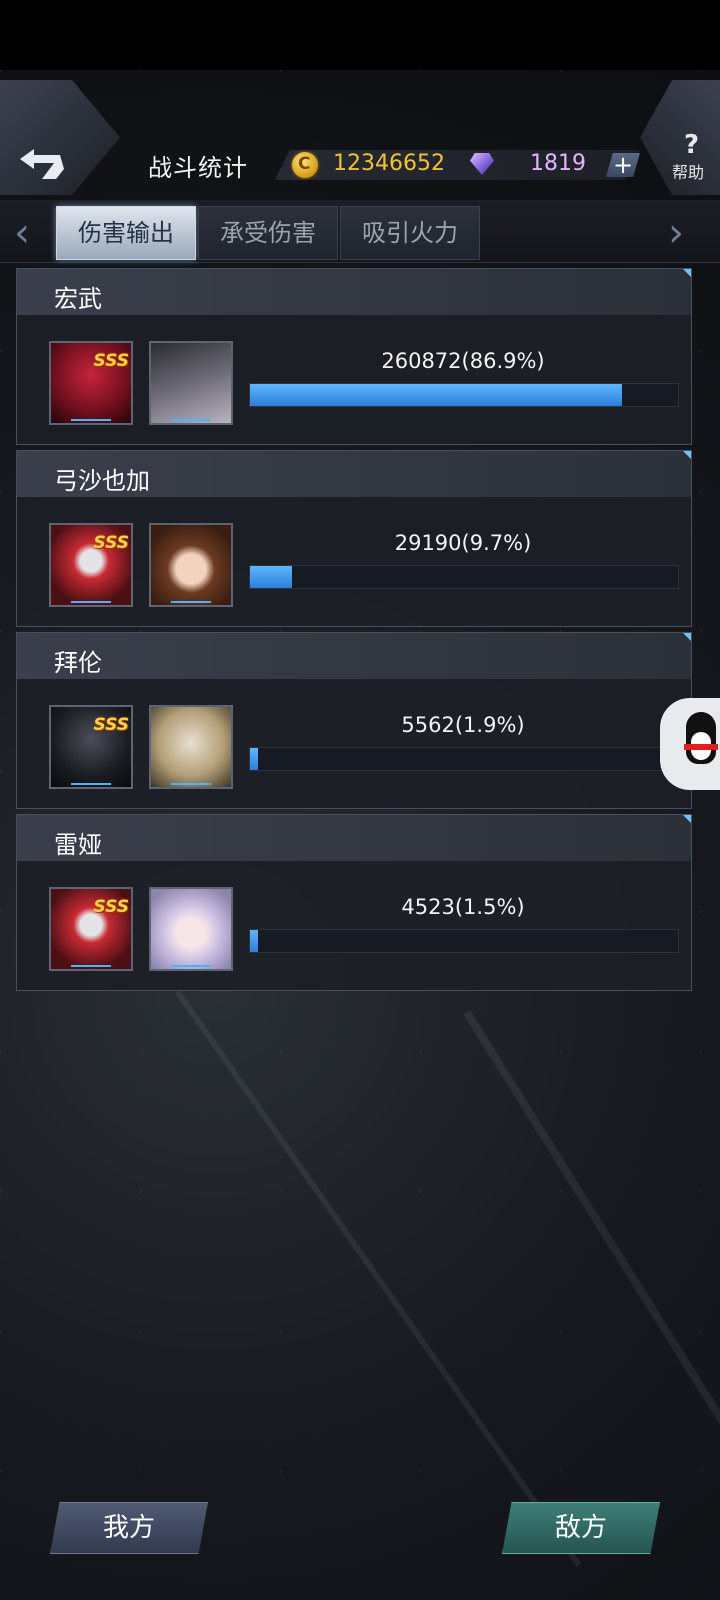 The image size is (720, 1600). Describe the element at coordinates (389, 163) in the screenshot. I see `gold-amount: 12346652` at that location.